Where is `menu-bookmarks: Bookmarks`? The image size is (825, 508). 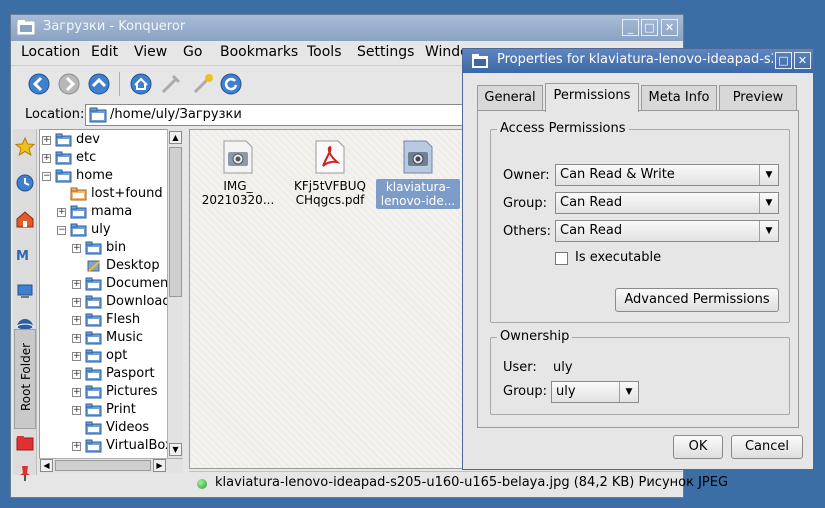 menu-bookmarks: Bookmarks is located at coordinates (259, 52).